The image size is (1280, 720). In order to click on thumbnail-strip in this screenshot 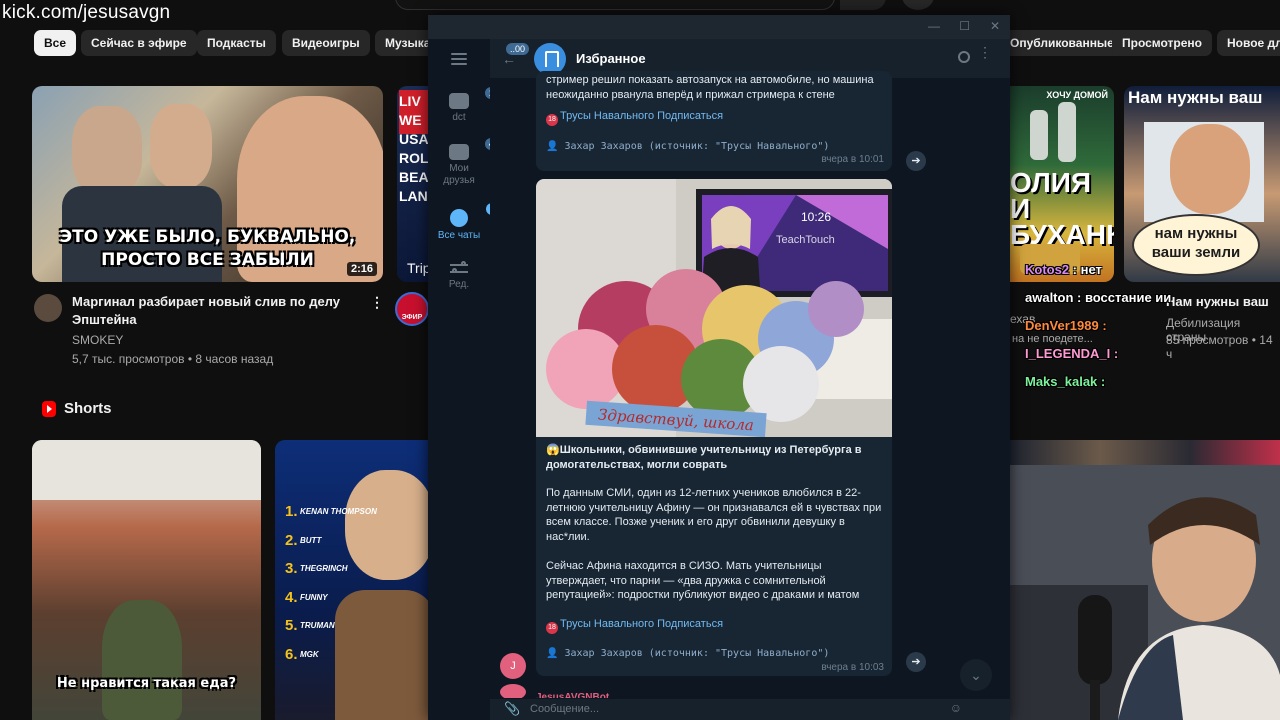, I will do `click(1145, 452)`.